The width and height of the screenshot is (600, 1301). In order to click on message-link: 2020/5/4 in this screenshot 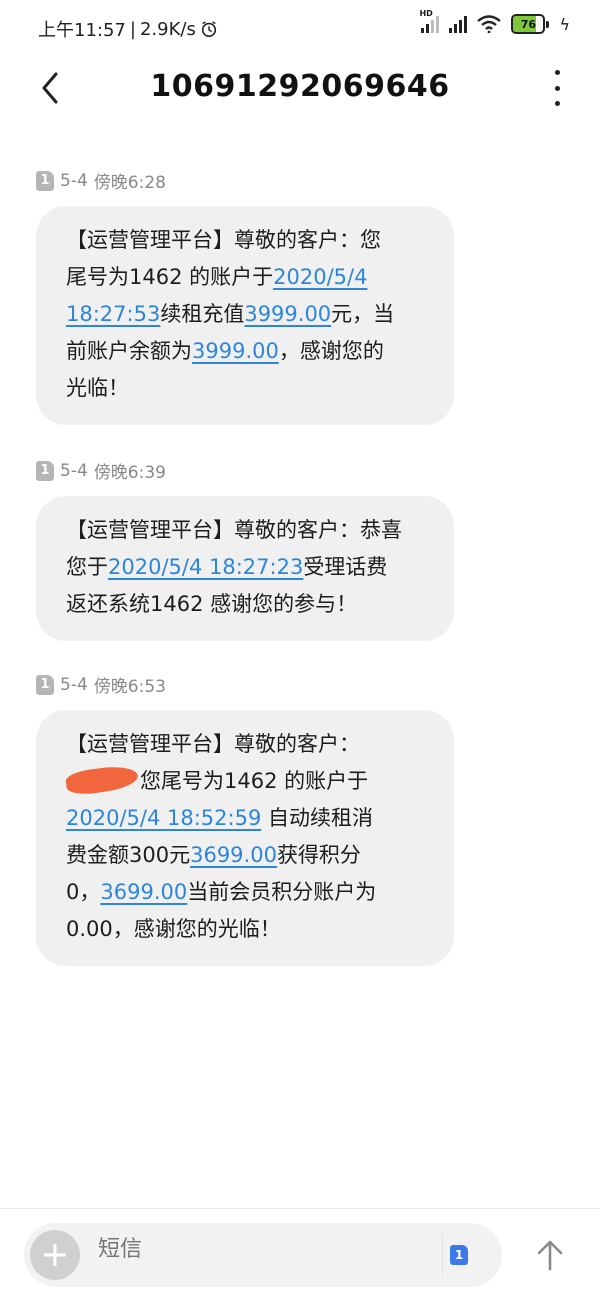, I will do `click(320, 277)`.